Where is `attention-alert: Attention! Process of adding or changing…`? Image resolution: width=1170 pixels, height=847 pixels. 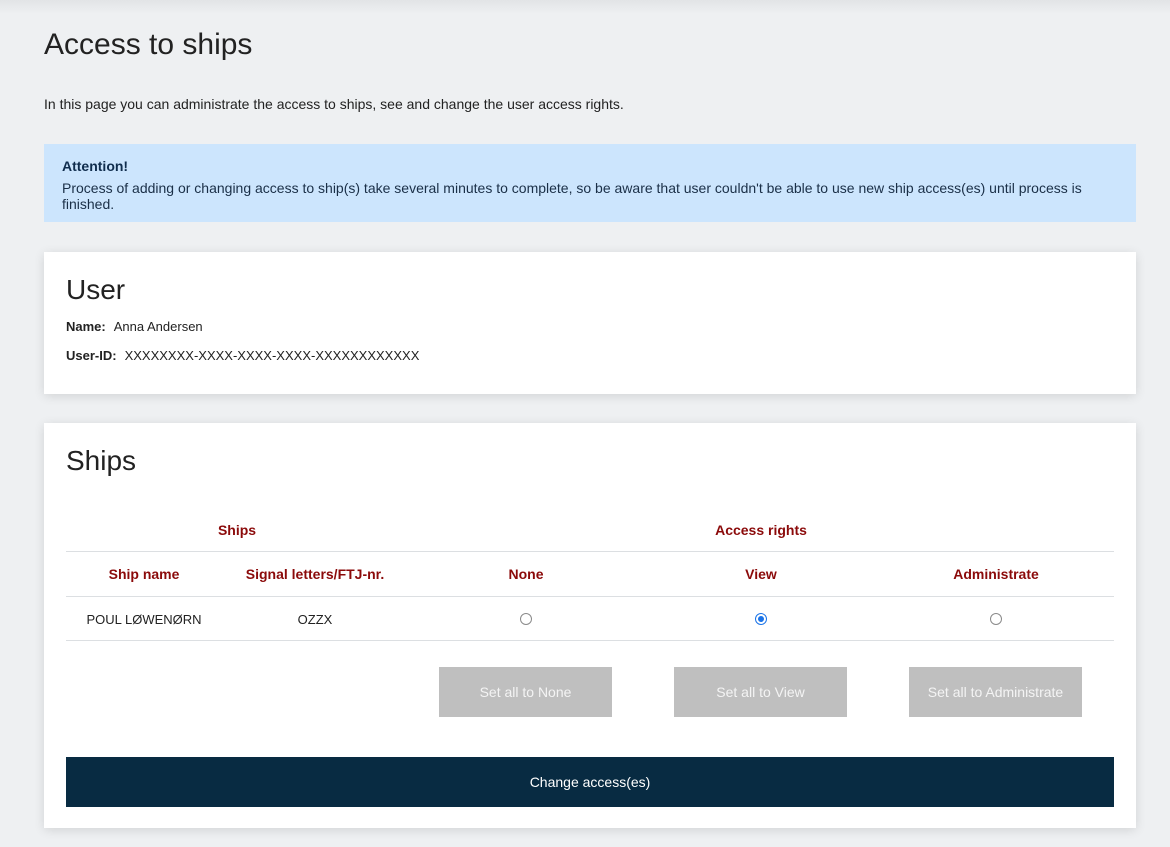 attention-alert: Attention! Process of adding or changing… is located at coordinates (590, 183).